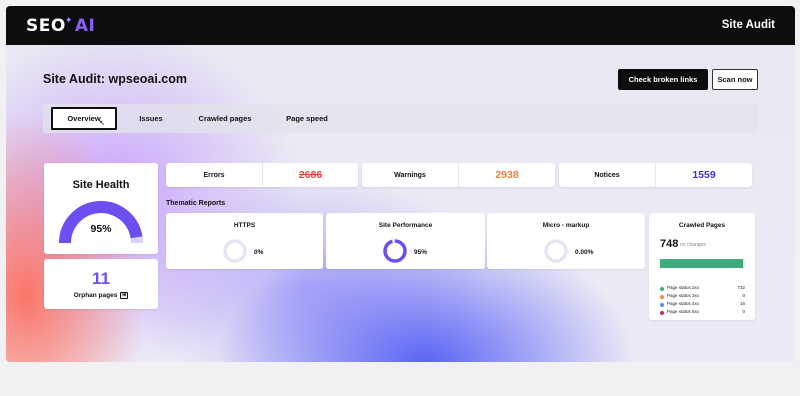 The height and width of the screenshot is (396, 800). I want to click on warnings-label: Warnings, so click(410, 175).